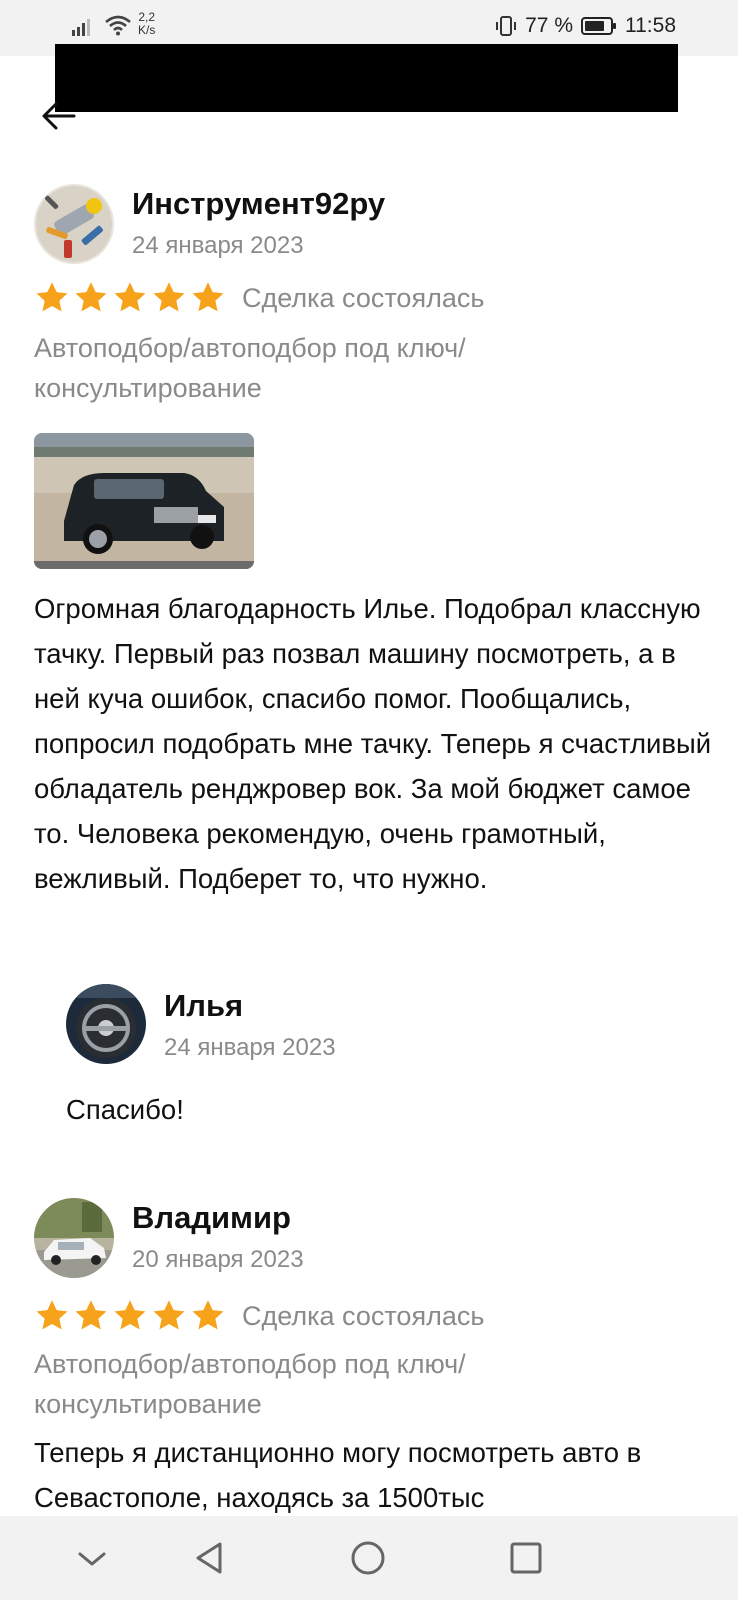 The image size is (738, 1600). Describe the element at coordinates (506, 26) in the screenshot. I see `vibrate-icon` at that location.